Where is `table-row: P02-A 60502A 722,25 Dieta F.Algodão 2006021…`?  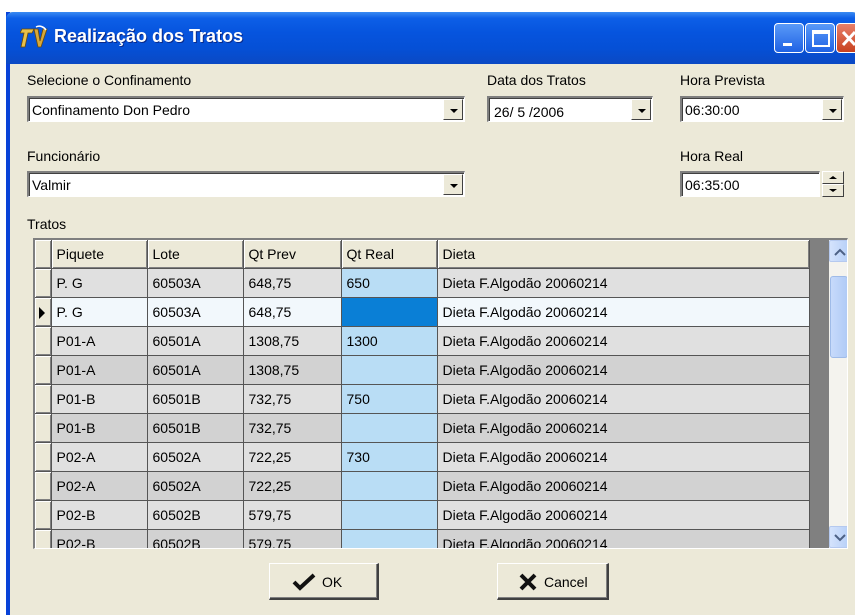 table-row: P02-A 60502A 722,25 Dieta F.Algodão 2006021… is located at coordinates (422, 486).